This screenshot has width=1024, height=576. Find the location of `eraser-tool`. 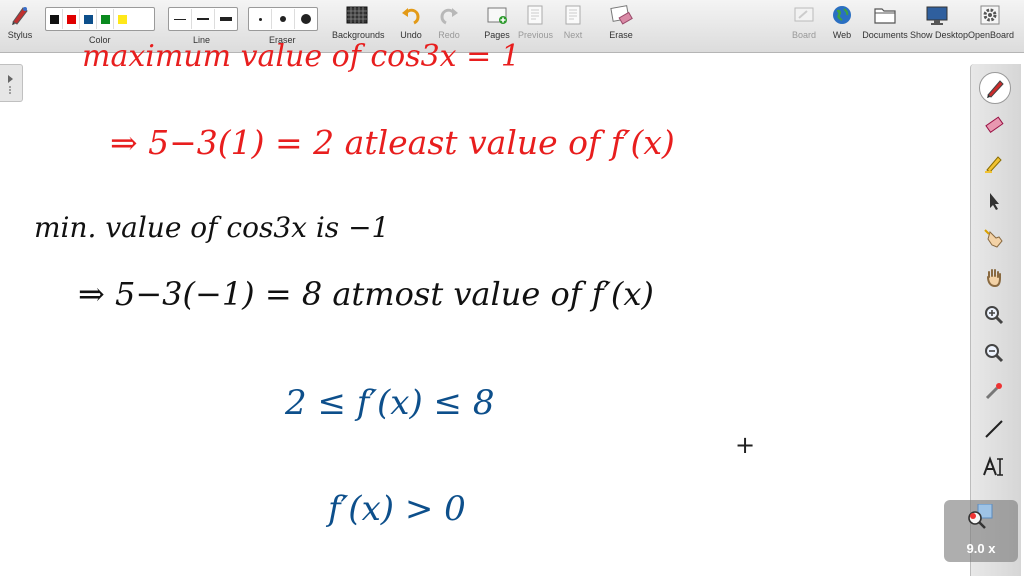

eraser-tool is located at coordinates (994, 125).